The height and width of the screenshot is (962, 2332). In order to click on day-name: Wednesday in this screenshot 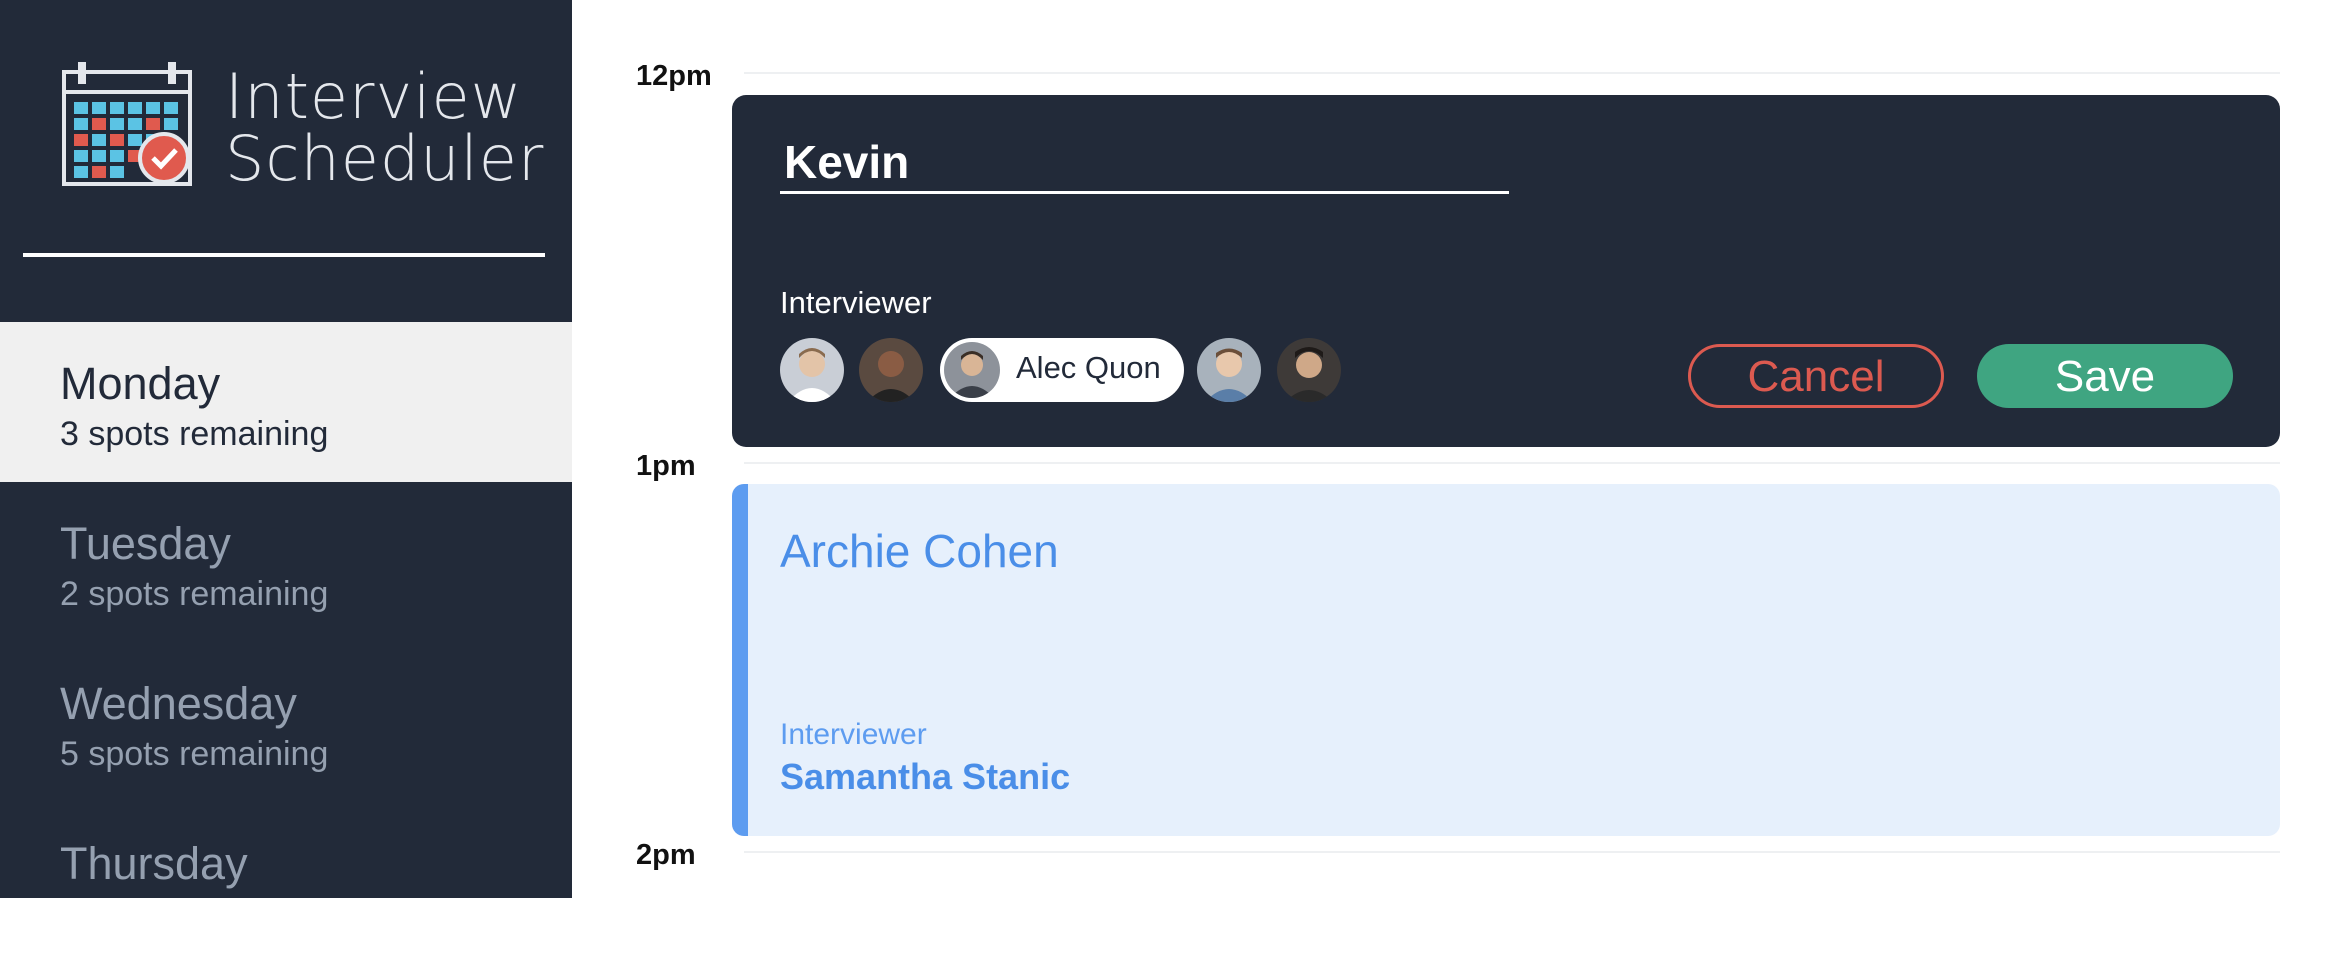, I will do `click(178, 703)`.